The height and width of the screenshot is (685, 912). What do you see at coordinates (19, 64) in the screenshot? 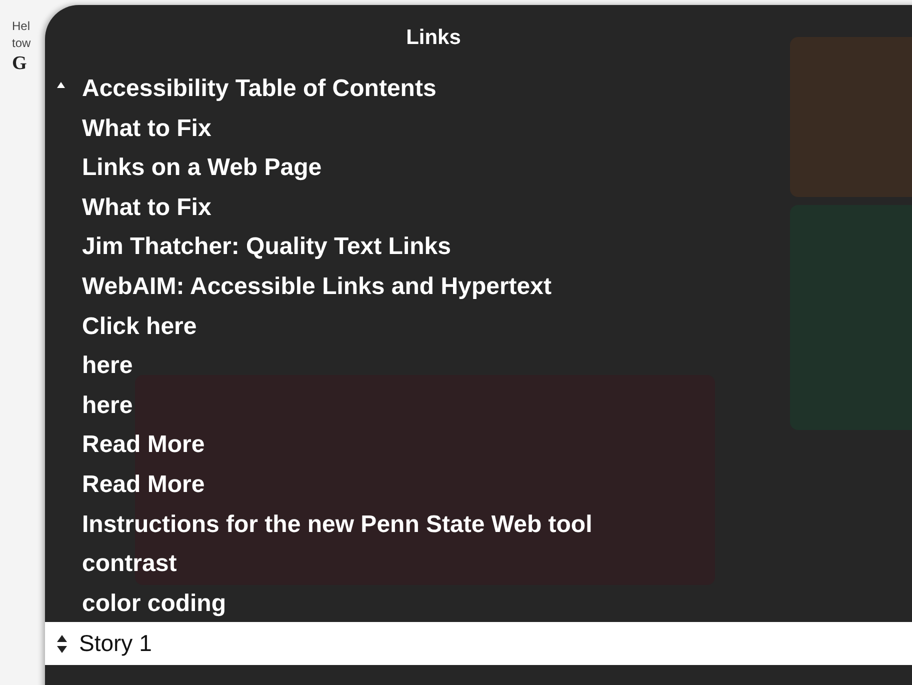
I see `page-text: G` at bounding box center [19, 64].